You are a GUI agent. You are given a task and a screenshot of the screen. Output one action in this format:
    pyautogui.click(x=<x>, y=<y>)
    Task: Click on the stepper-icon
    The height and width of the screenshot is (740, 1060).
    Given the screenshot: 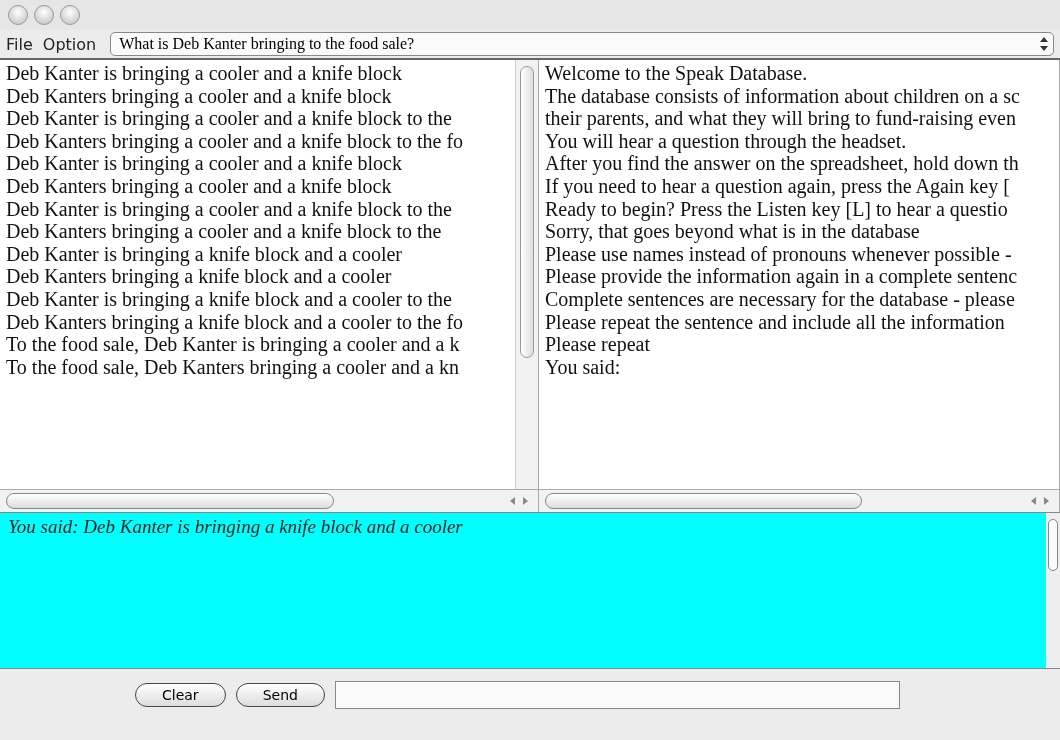 What is the action you would take?
    pyautogui.click(x=1044, y=44)
    